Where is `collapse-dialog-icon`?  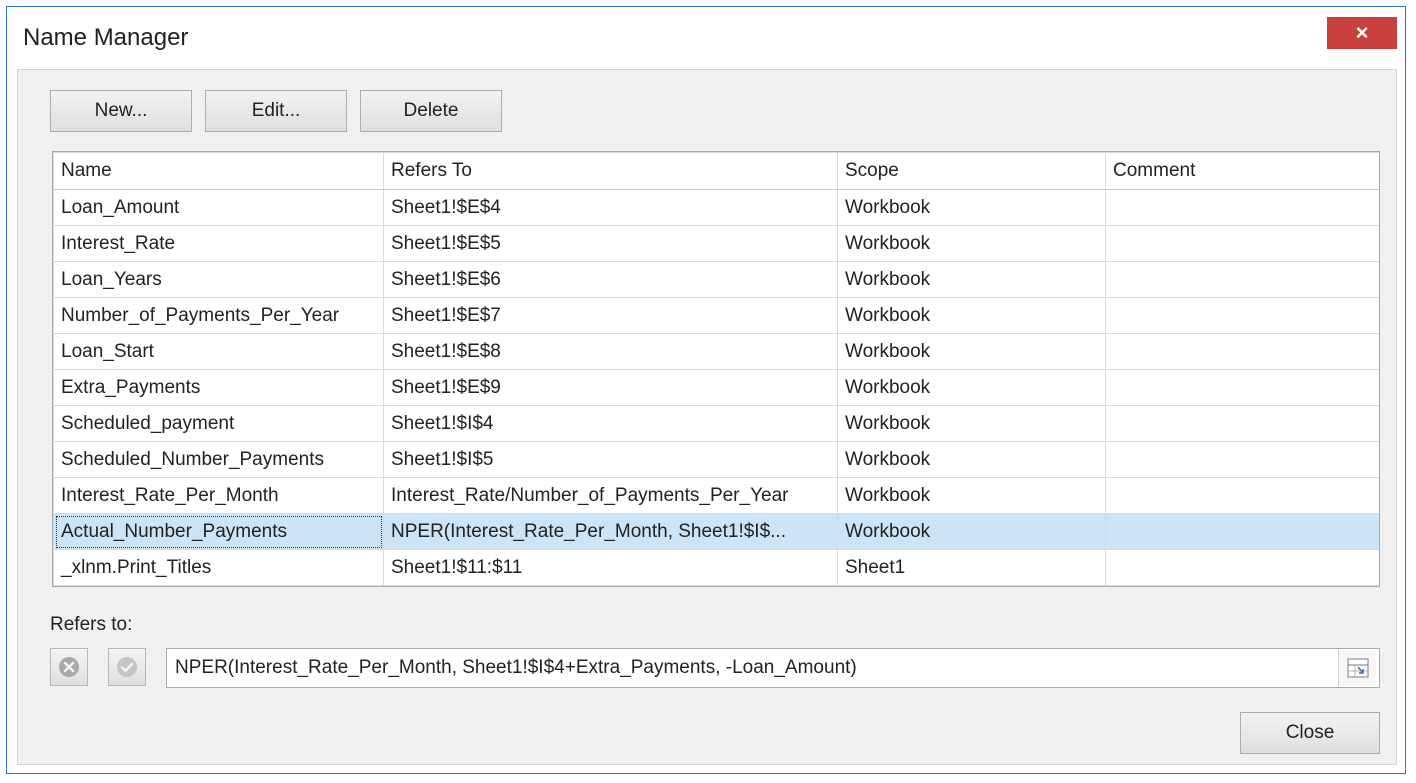
collapse-dialog-icon is located at coordinates (1357, 668).